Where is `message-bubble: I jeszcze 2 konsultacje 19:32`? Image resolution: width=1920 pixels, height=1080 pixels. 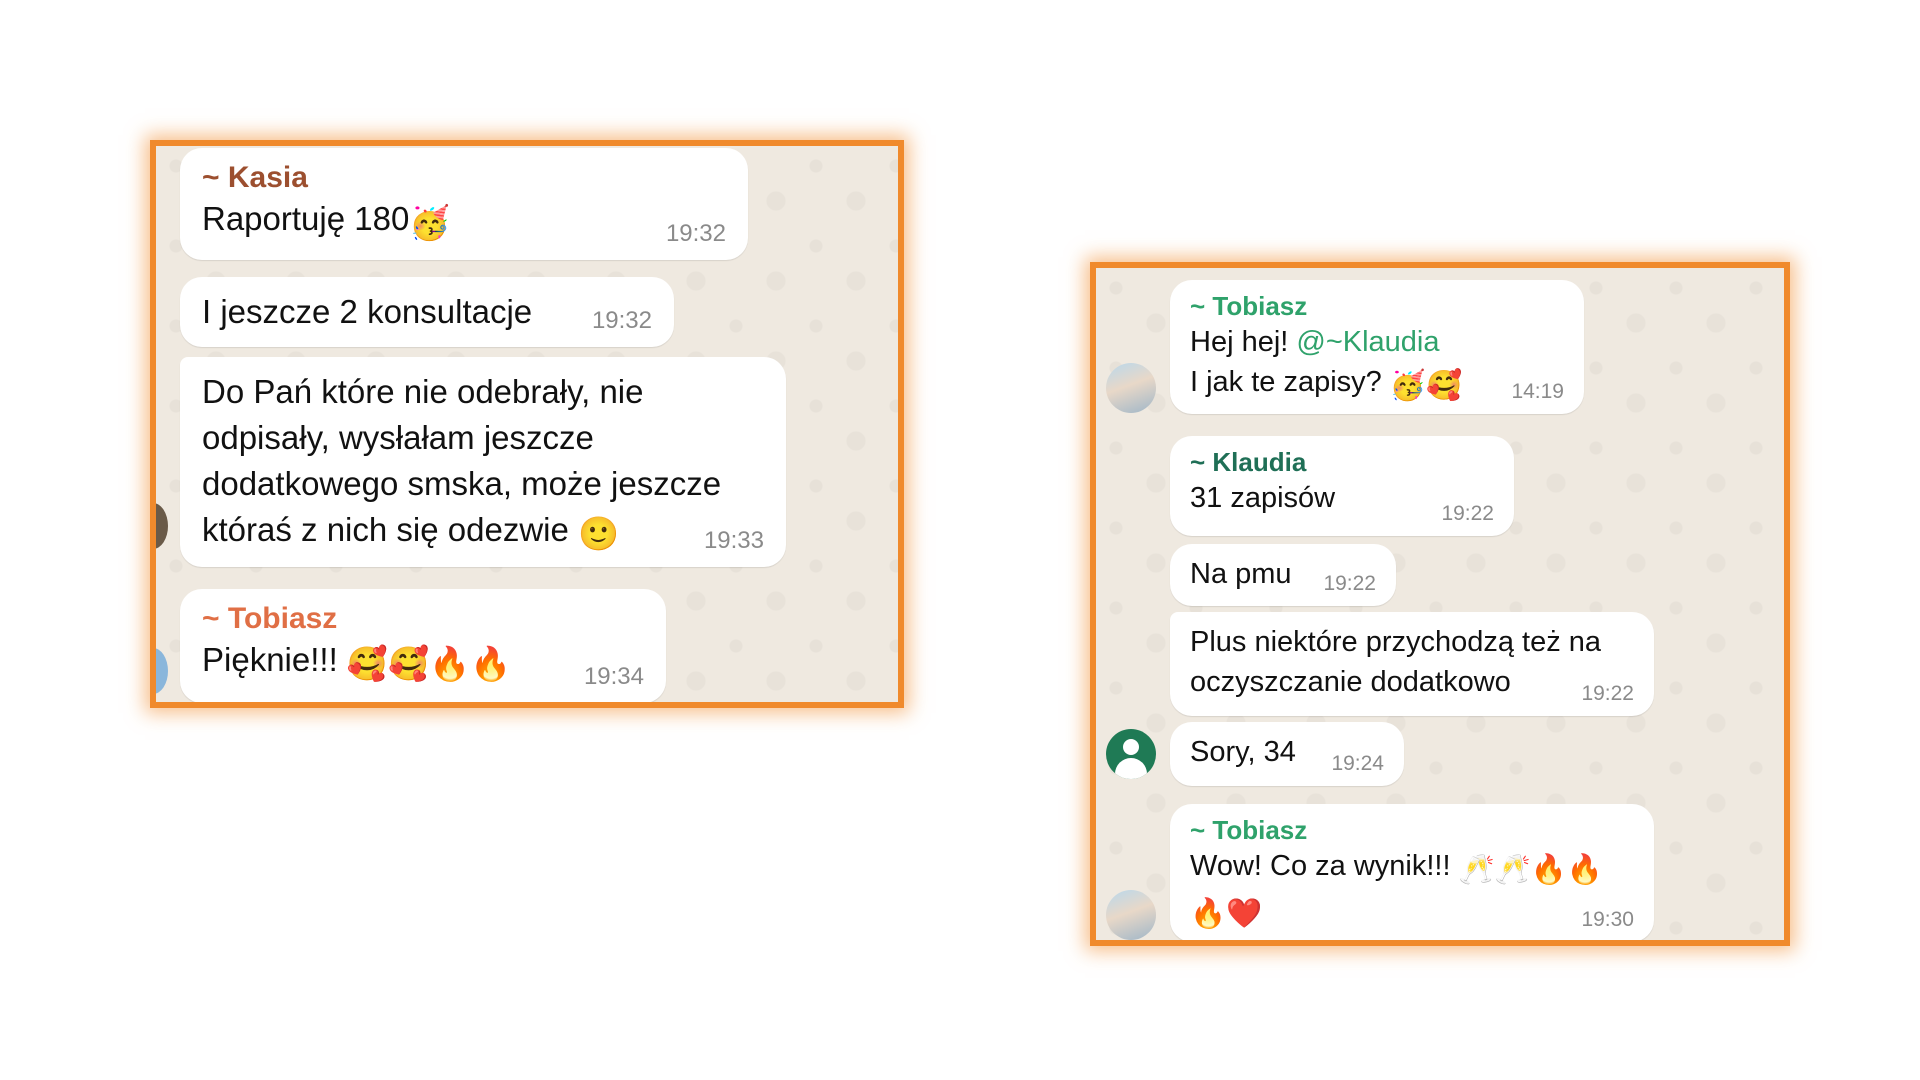
message-bubble: I jeszcze 2 konsultacje 19:32 is located at coordinates (427, 312).